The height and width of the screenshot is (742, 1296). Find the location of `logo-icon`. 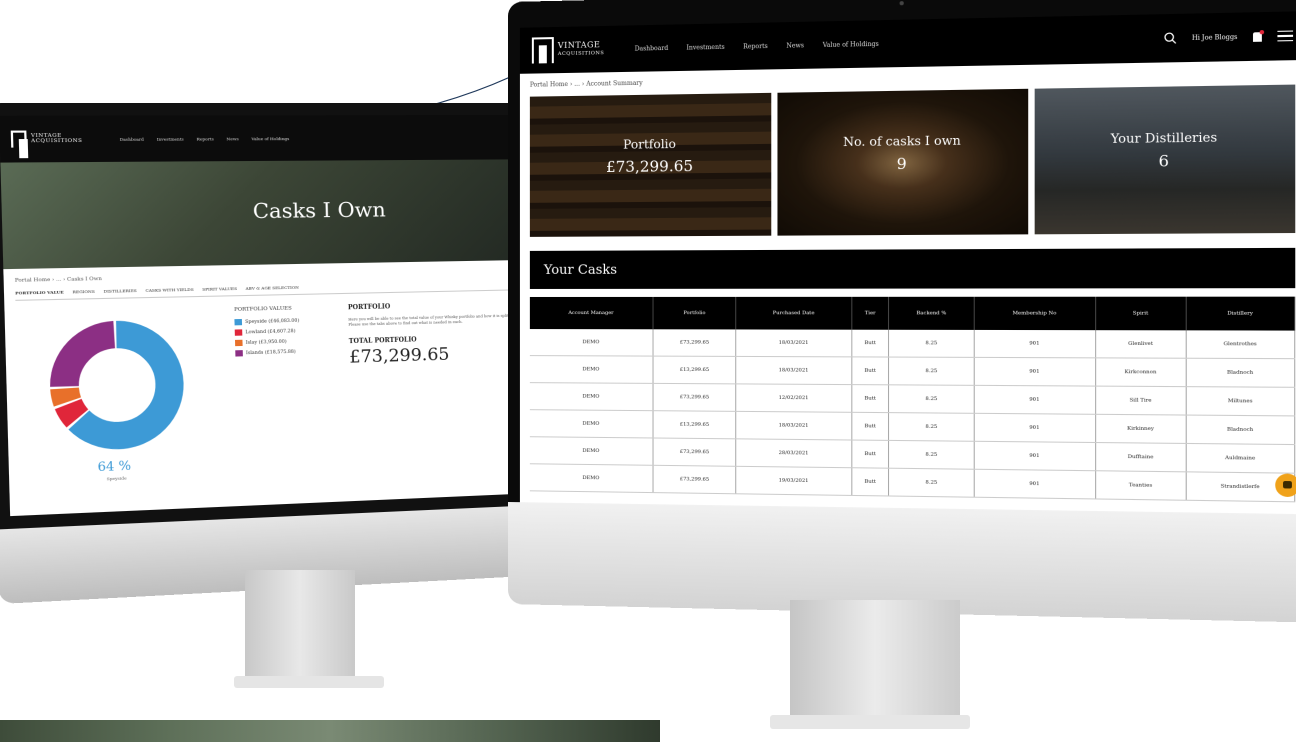

logo-icon is located at coordinates (18, 139).